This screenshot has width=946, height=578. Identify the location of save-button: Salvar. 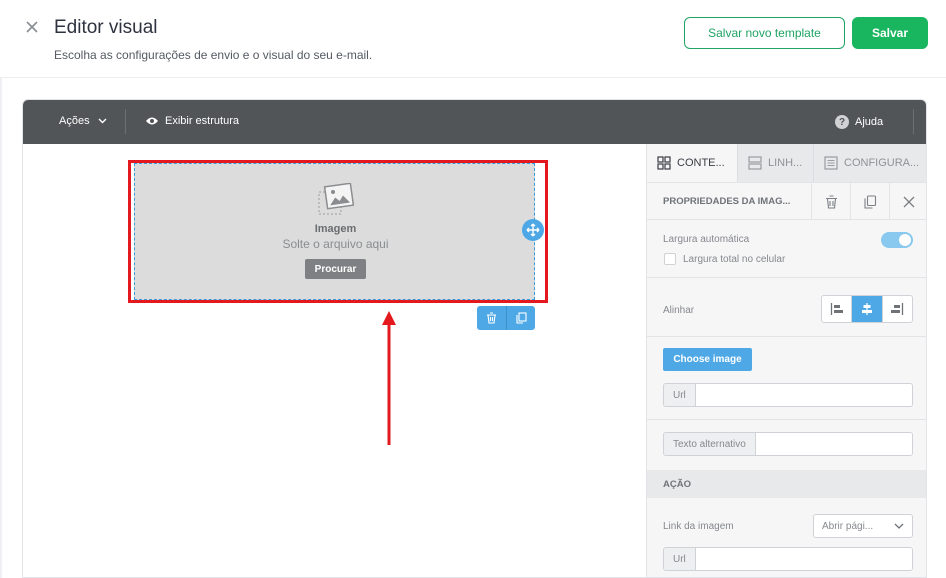
(890, 33).